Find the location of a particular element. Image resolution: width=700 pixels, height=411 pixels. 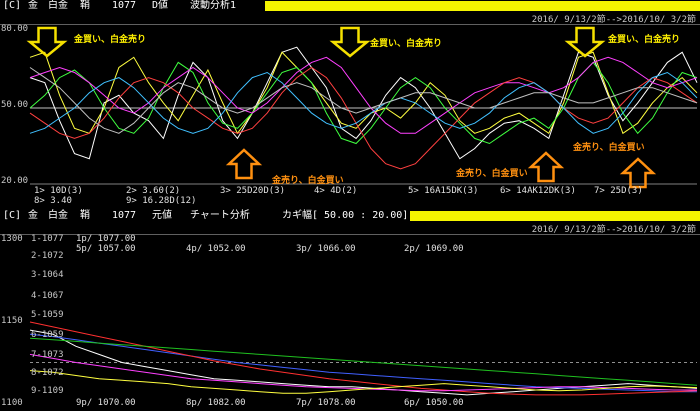

top-bracket: [C] is located at coordinates (12, 5).